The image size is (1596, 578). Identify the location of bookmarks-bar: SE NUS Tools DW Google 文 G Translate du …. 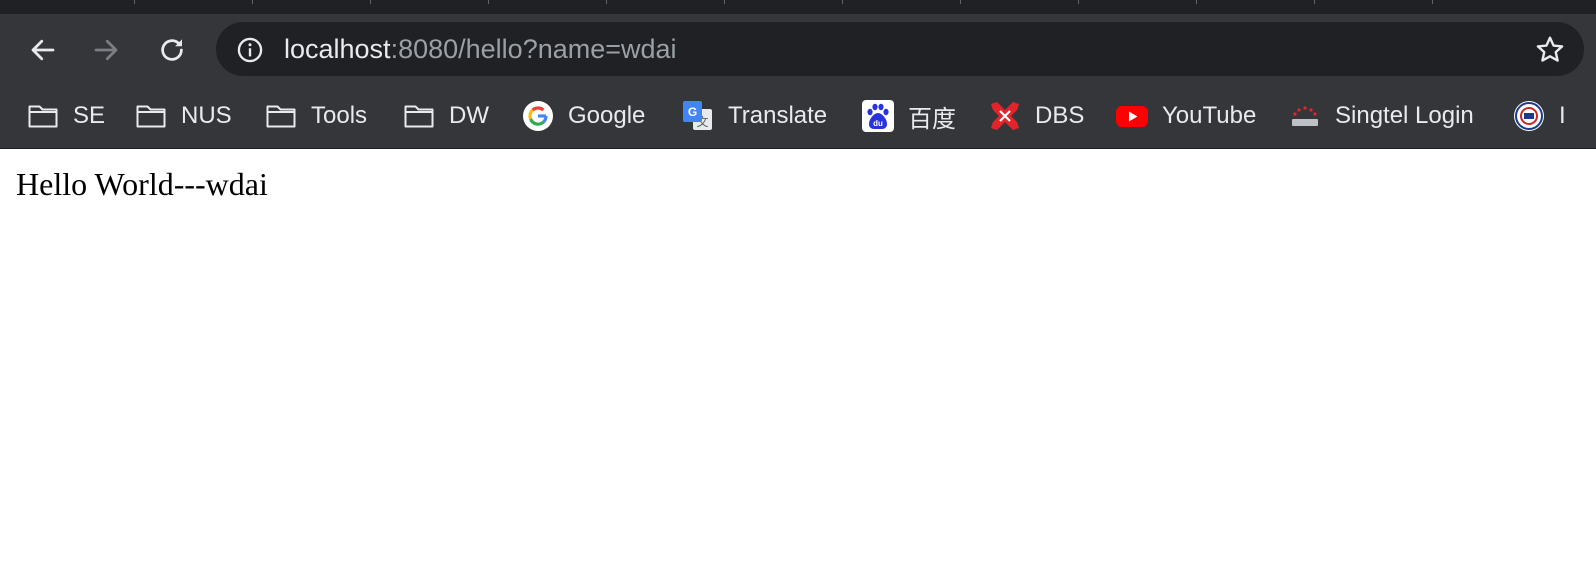
(798, 116).